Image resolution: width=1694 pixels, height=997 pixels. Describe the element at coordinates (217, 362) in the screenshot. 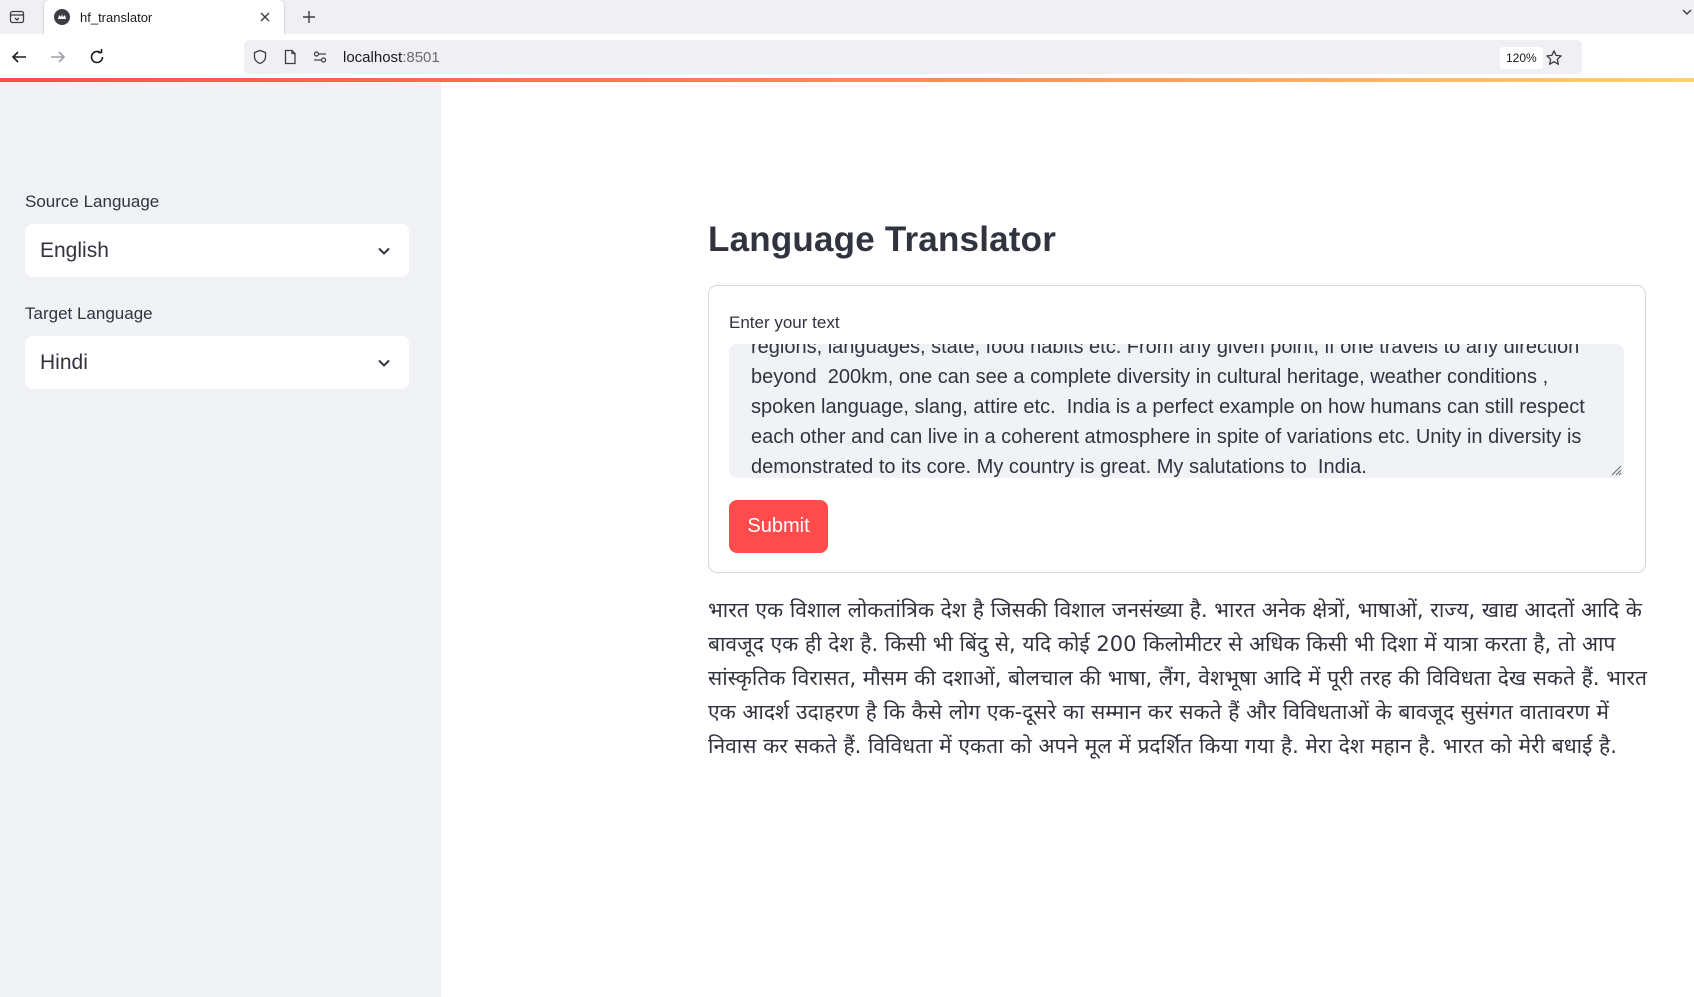

I see `target-language-select: Hindi` at that location.